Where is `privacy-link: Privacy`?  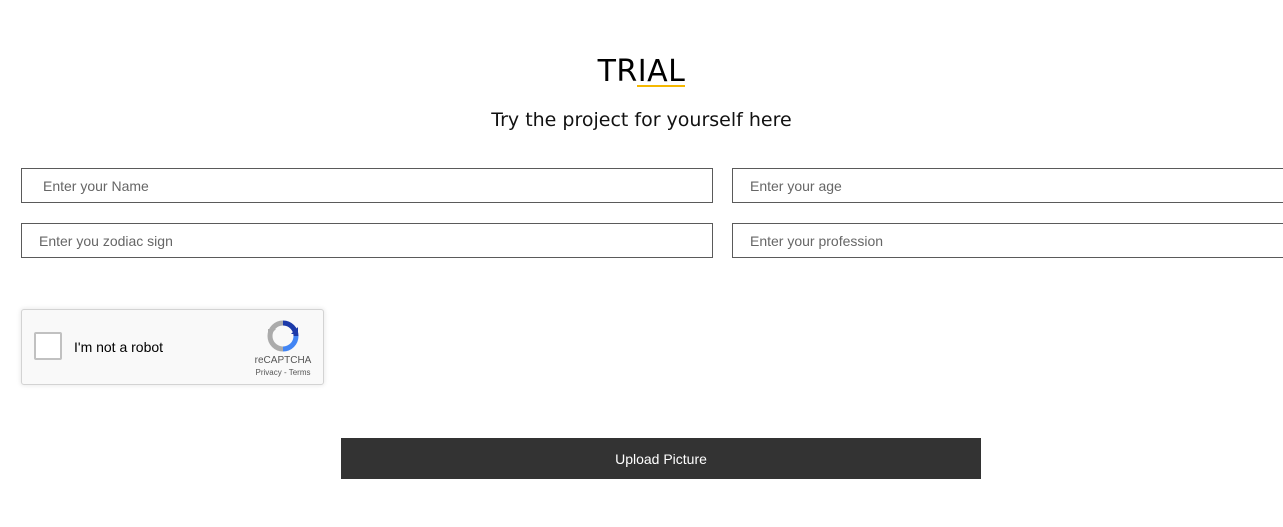
privacy-link: Privacy is located at coordinates (269, 372).